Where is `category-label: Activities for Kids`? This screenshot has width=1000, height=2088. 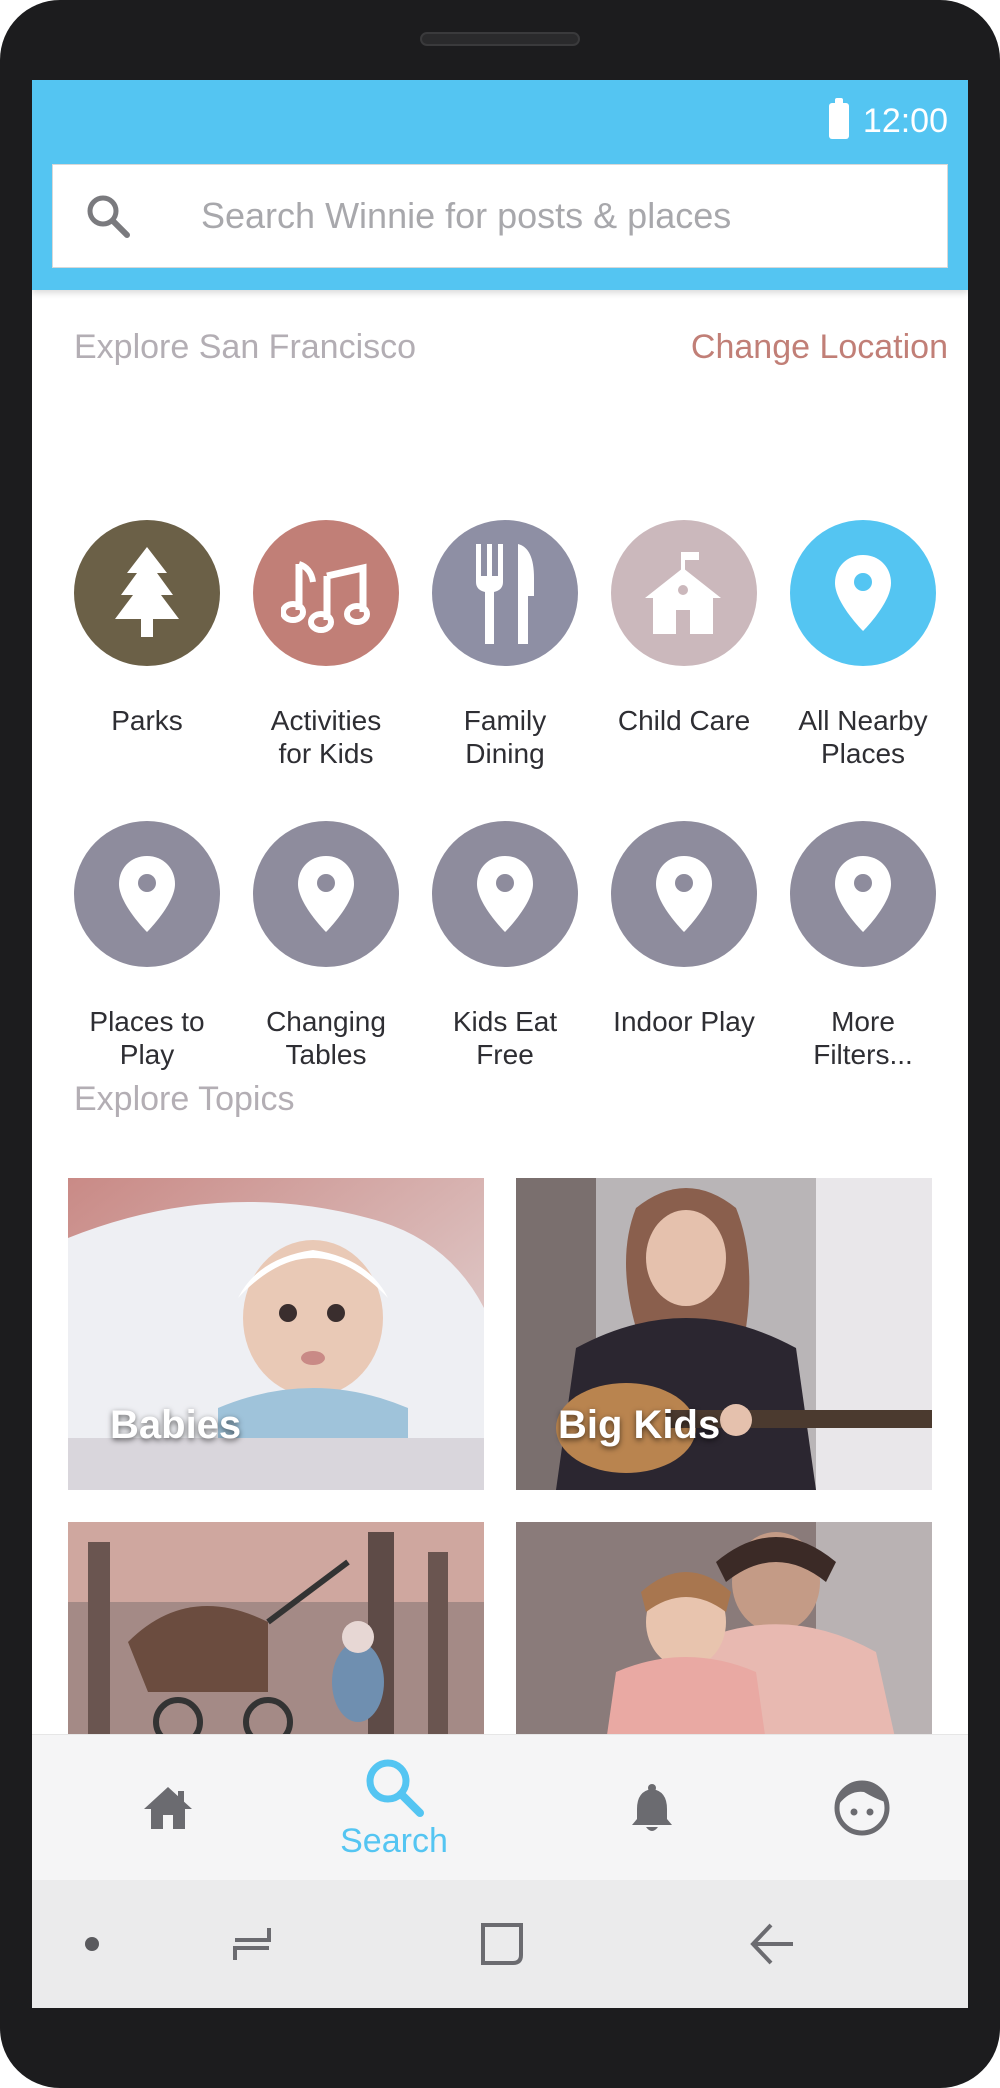 category-label: Activities for Kids is located at coordinates (326, 737).